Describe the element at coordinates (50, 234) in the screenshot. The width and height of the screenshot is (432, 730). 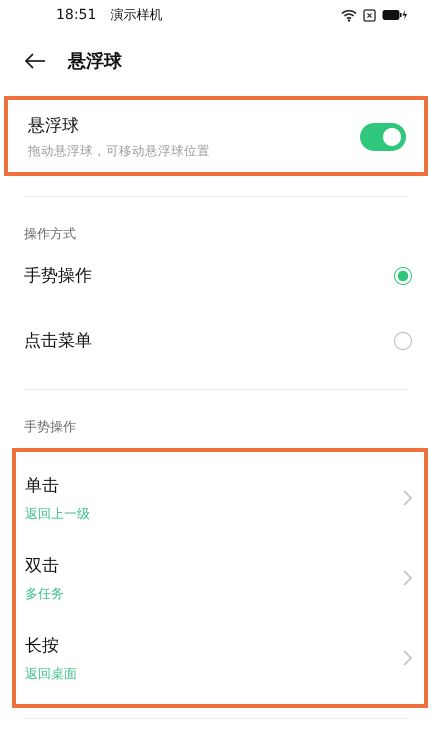
I see `section-label: 操作方式` at that location.